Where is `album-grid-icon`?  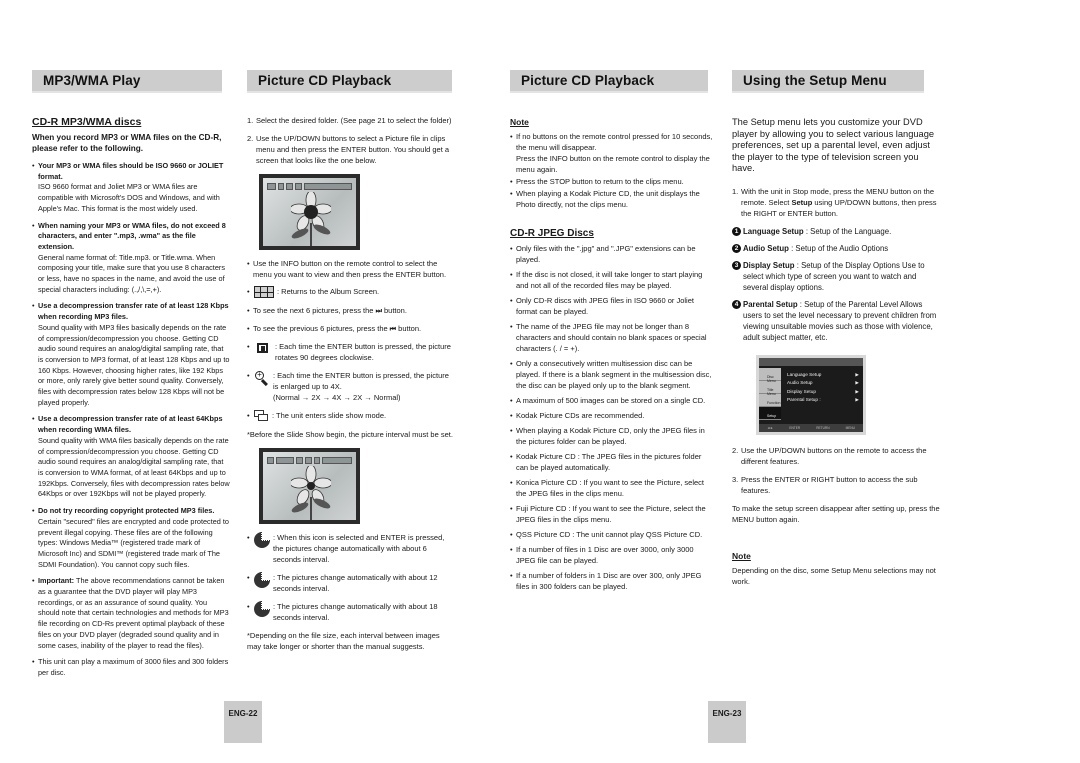
album-grid-icon is located at coordinates (264, 292).